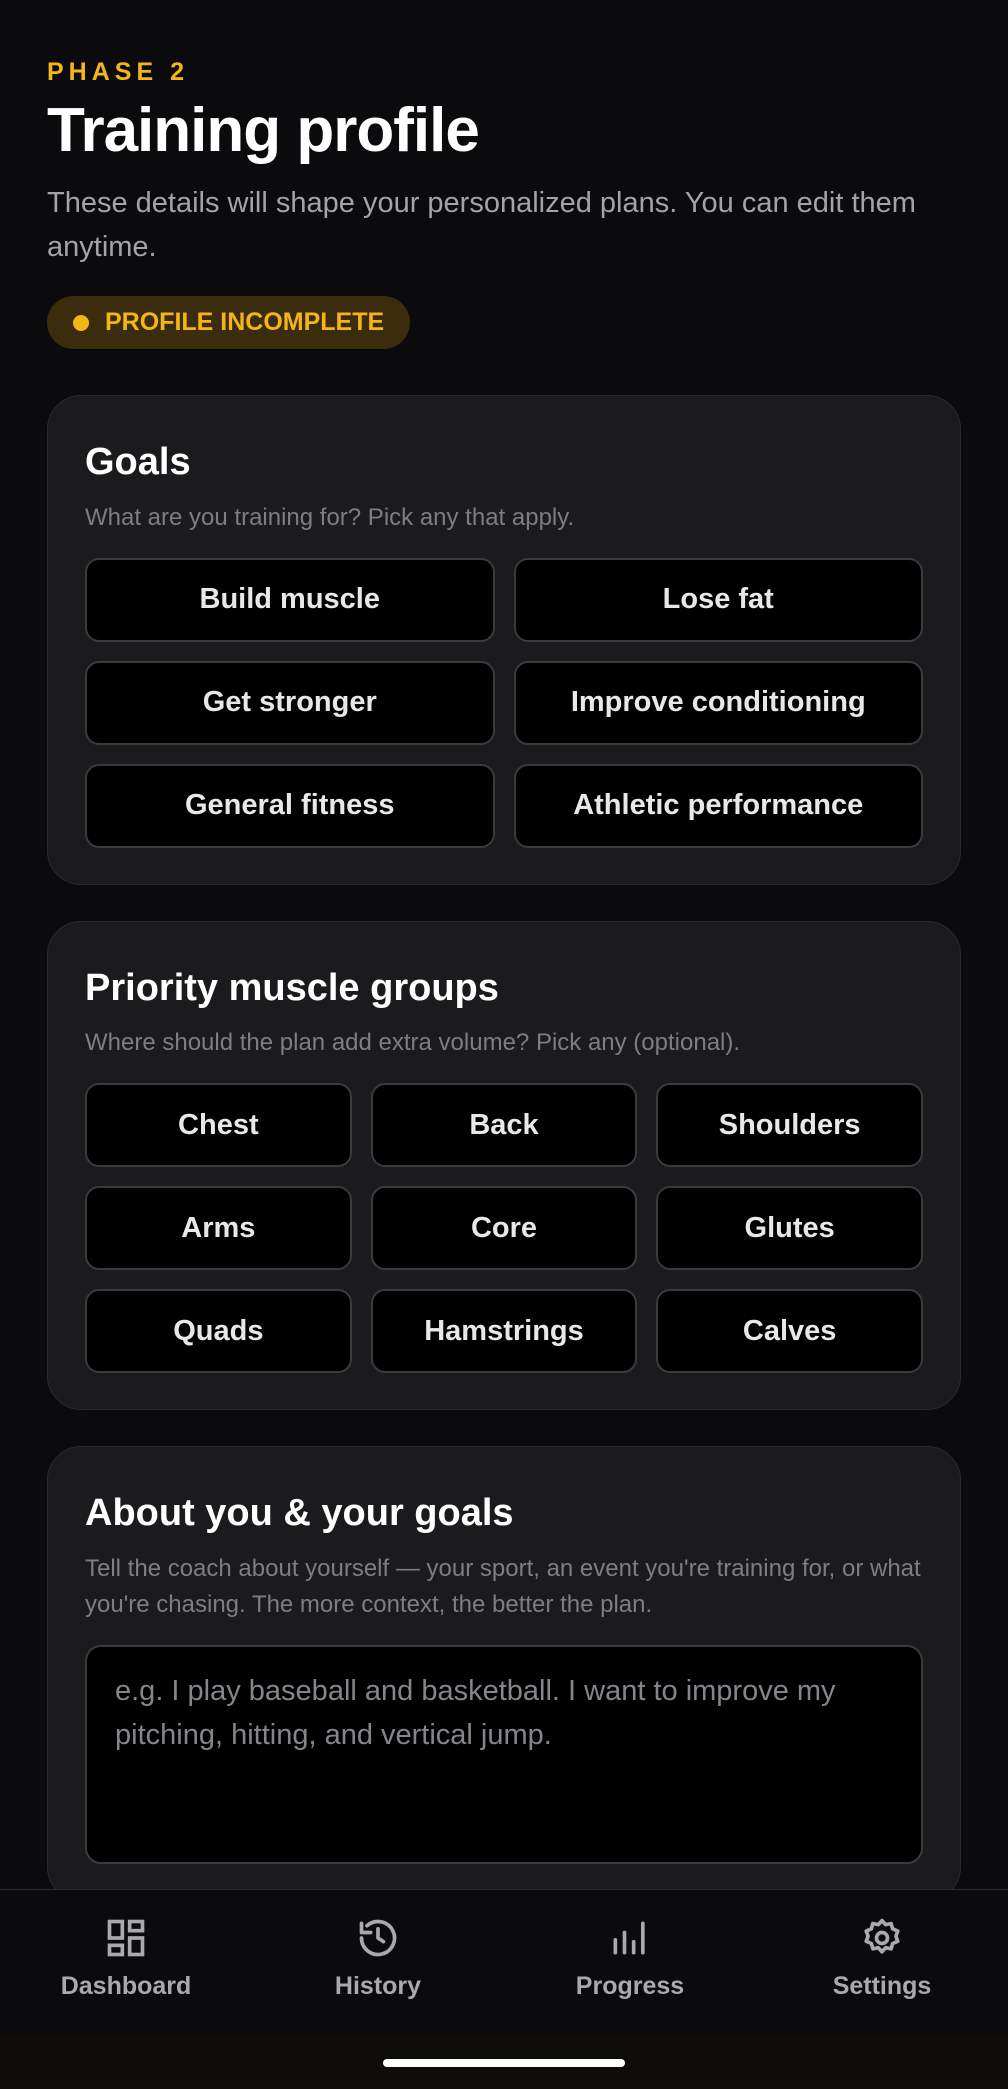 The height and width of the screenshot is (2089, 1008). I want to click on goal-option-athletic-performance: Athletic performance, so click(718, 805).